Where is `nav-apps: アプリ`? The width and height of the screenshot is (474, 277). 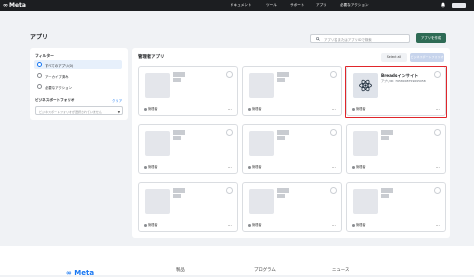 nav-apps: アプリ is located at coordinates (321, 5).